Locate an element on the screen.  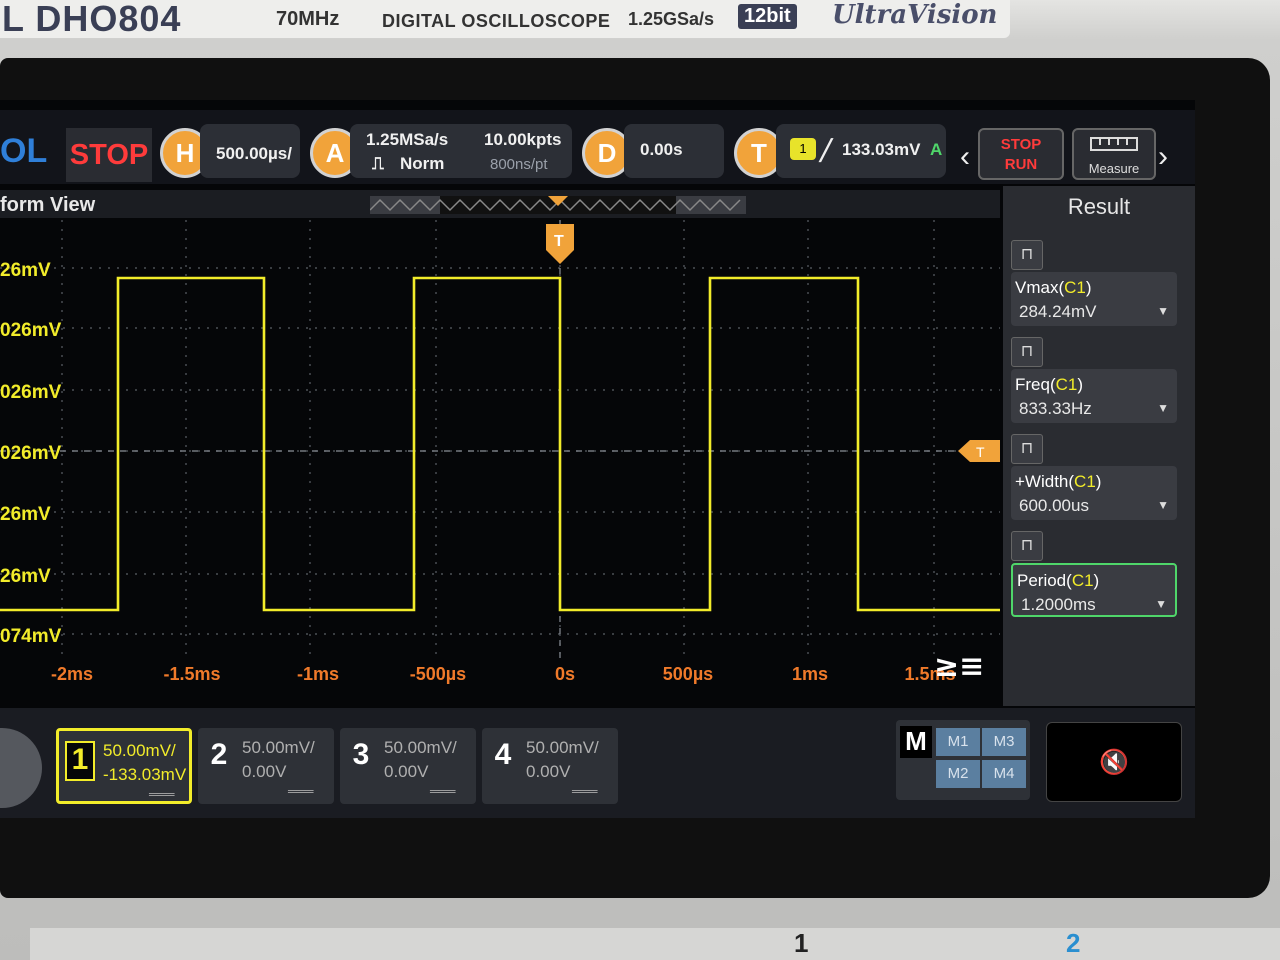
acquire-mode: Norm is located at coordinates (422, 163).